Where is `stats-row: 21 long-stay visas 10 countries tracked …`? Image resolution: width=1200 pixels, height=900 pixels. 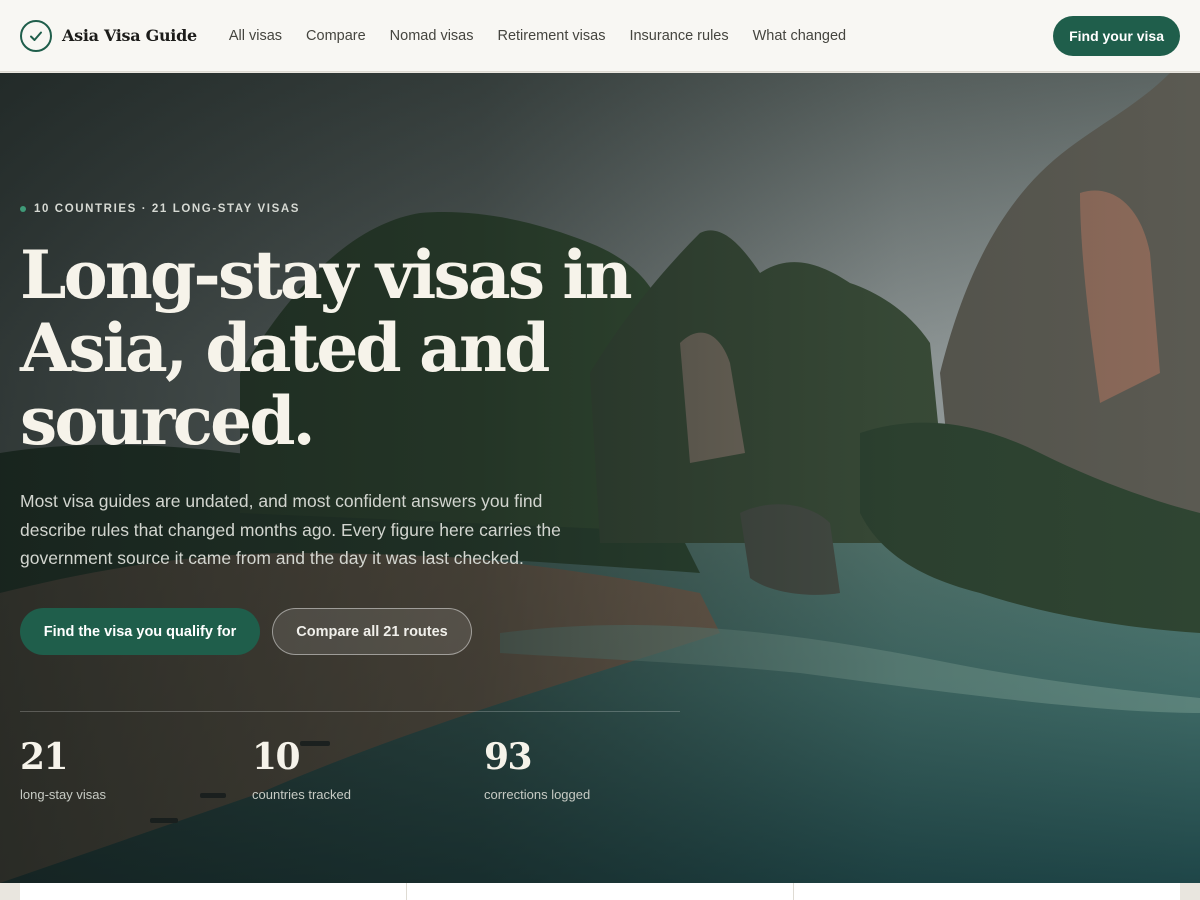 stats-row: 21 long-stay visas 10 countries tracked … is located at coordinates (368, 769).